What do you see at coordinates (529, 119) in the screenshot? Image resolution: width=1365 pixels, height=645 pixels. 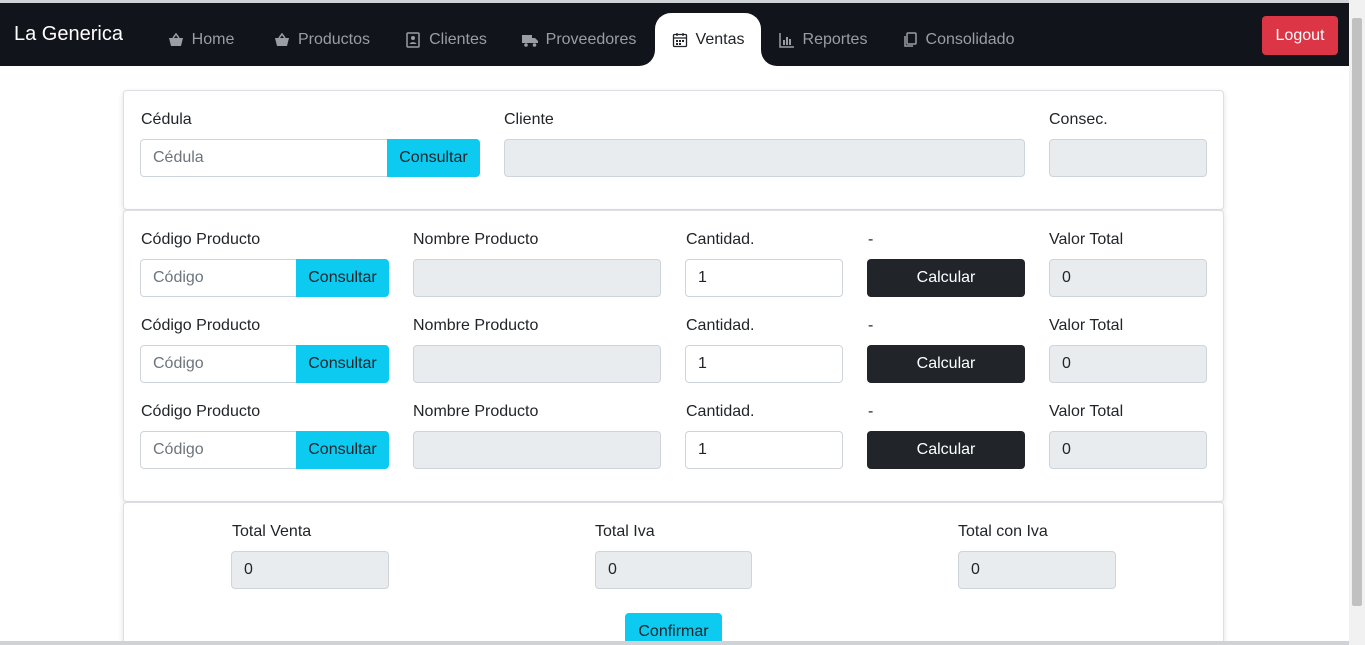 I see `cliente-label: Cliente` at bounding box center [529, 119].